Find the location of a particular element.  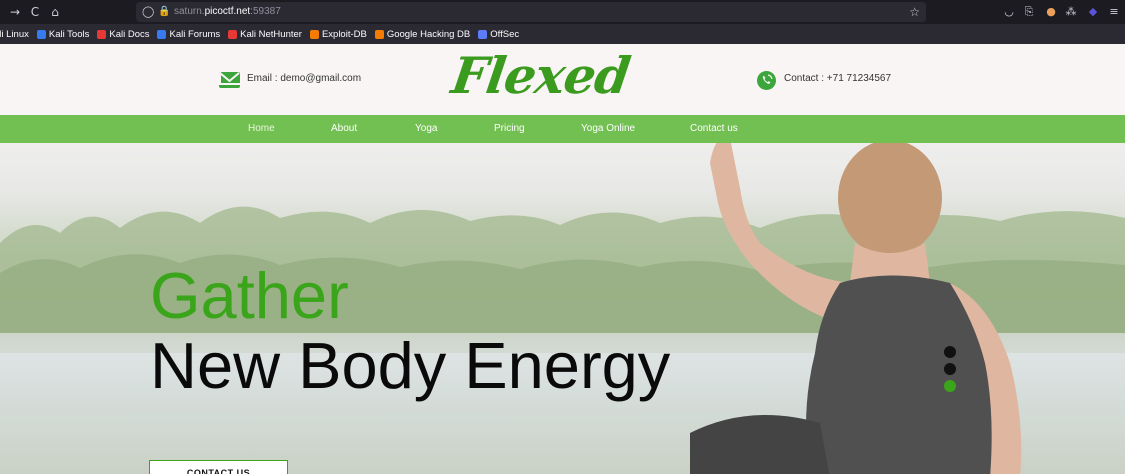

bookmark-label: ali Linux is located at coordinates (14, 34).